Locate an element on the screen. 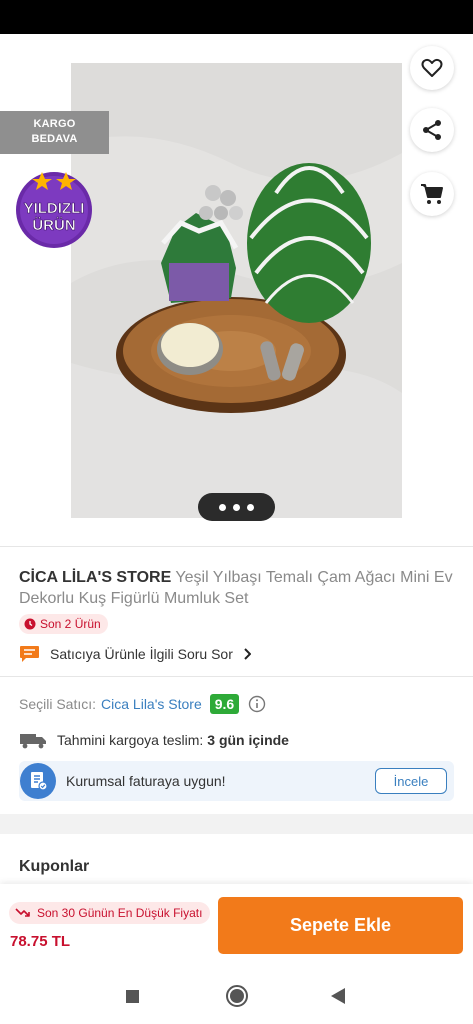 Image resolution: width=473 pixels, height=1024 pixels. section-separator is located at coordinates (236, 824).